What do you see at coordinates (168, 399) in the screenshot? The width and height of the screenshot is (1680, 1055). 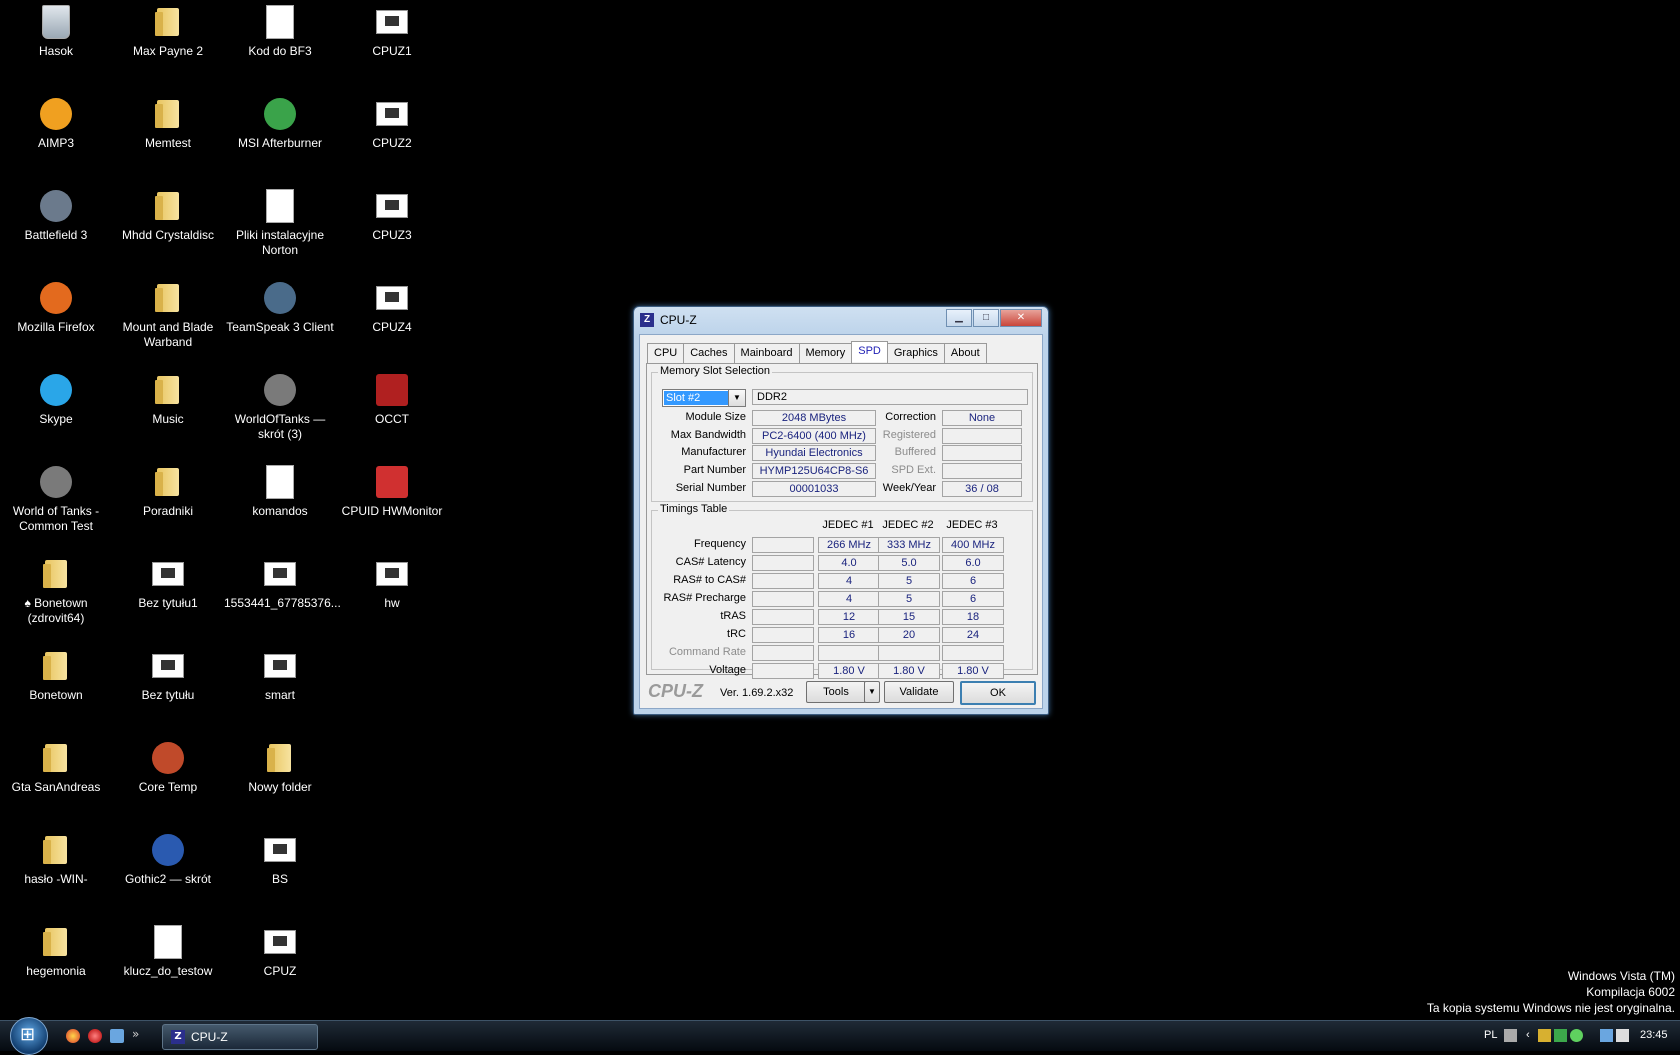 I see `desktop-icon: Music` at bounding box center [168, 399].